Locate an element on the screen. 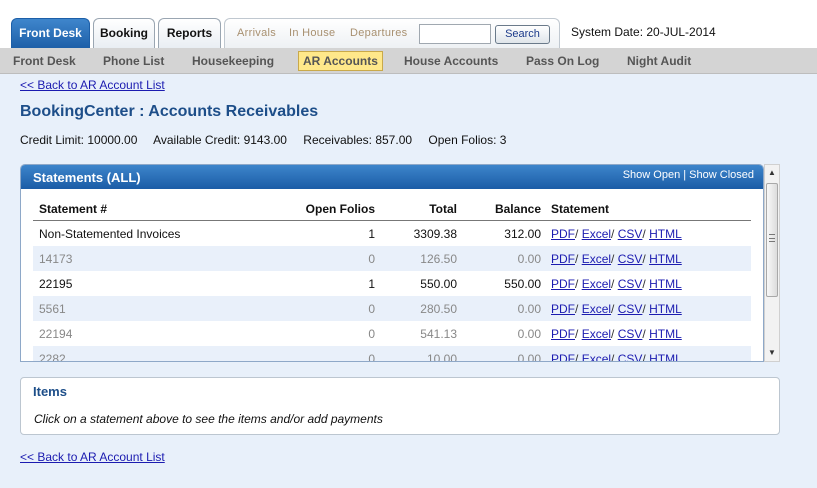 The image size is (817, 488). statement-number: 2282 is located at coordinates (52, 357).